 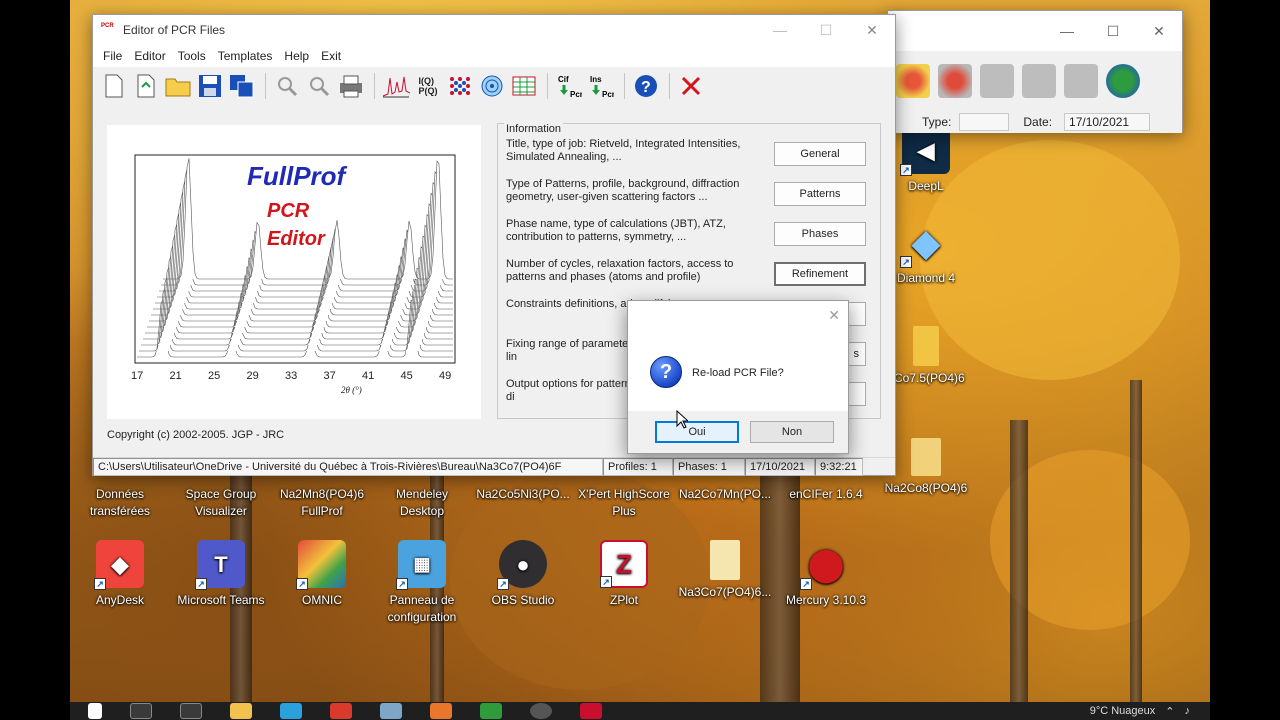 What do you see at coordinates (524, 86) in the screenshot?
I see `table-icon` at bounding box center [524, 86].